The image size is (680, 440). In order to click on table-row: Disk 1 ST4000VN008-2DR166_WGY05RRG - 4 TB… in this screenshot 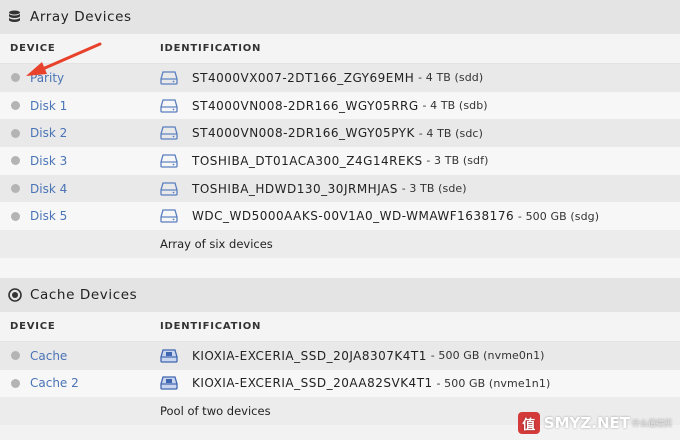, I will do `click(340, 105)`.